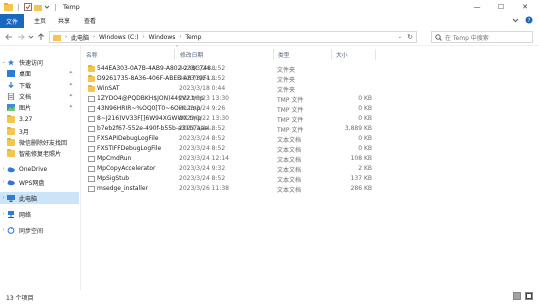  I want to click on file-size: 286 KB, so click(361, 188).